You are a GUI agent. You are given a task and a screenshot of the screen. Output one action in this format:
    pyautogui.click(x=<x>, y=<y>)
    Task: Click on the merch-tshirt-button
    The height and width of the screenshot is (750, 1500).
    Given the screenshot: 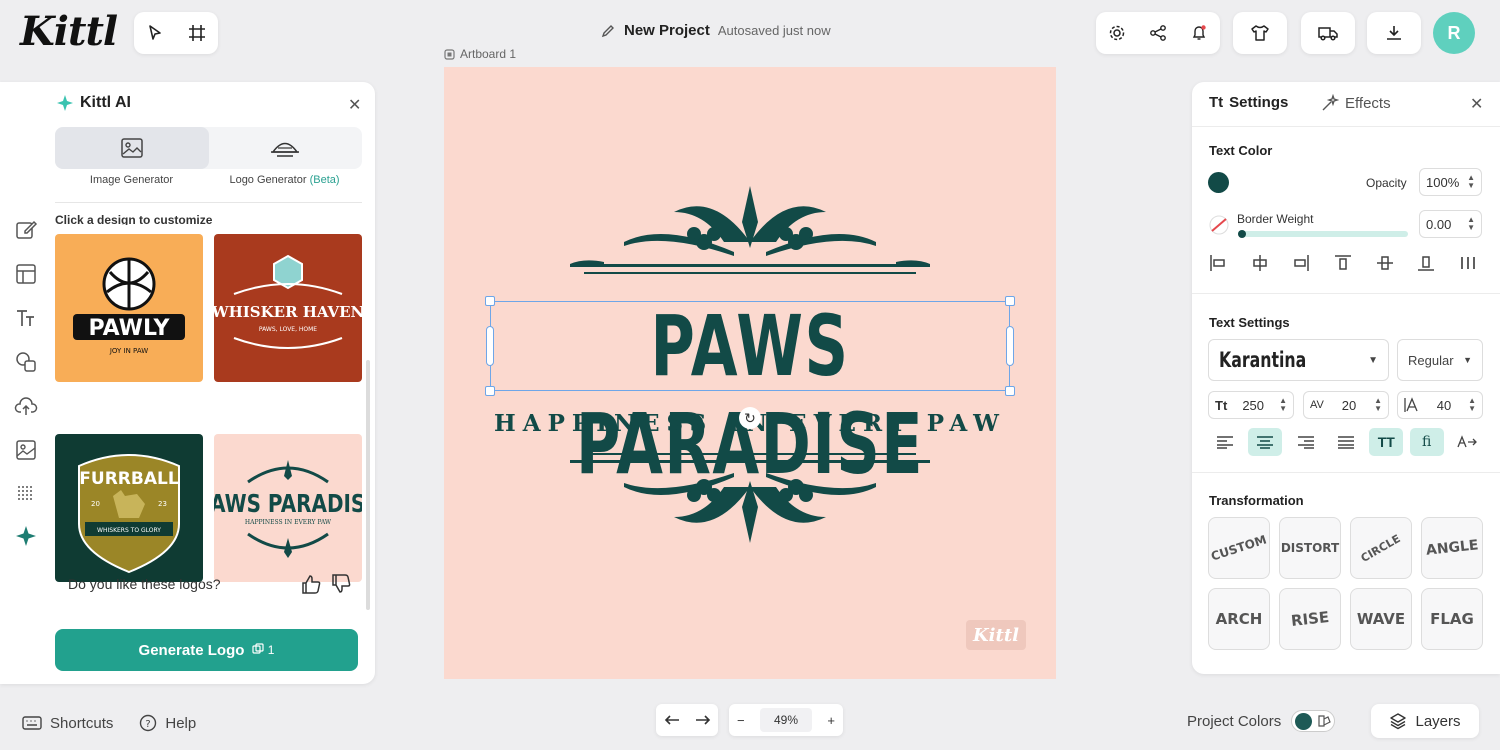 What is the action you would take?
    pyautogui.click(x=1260, y=33)
    